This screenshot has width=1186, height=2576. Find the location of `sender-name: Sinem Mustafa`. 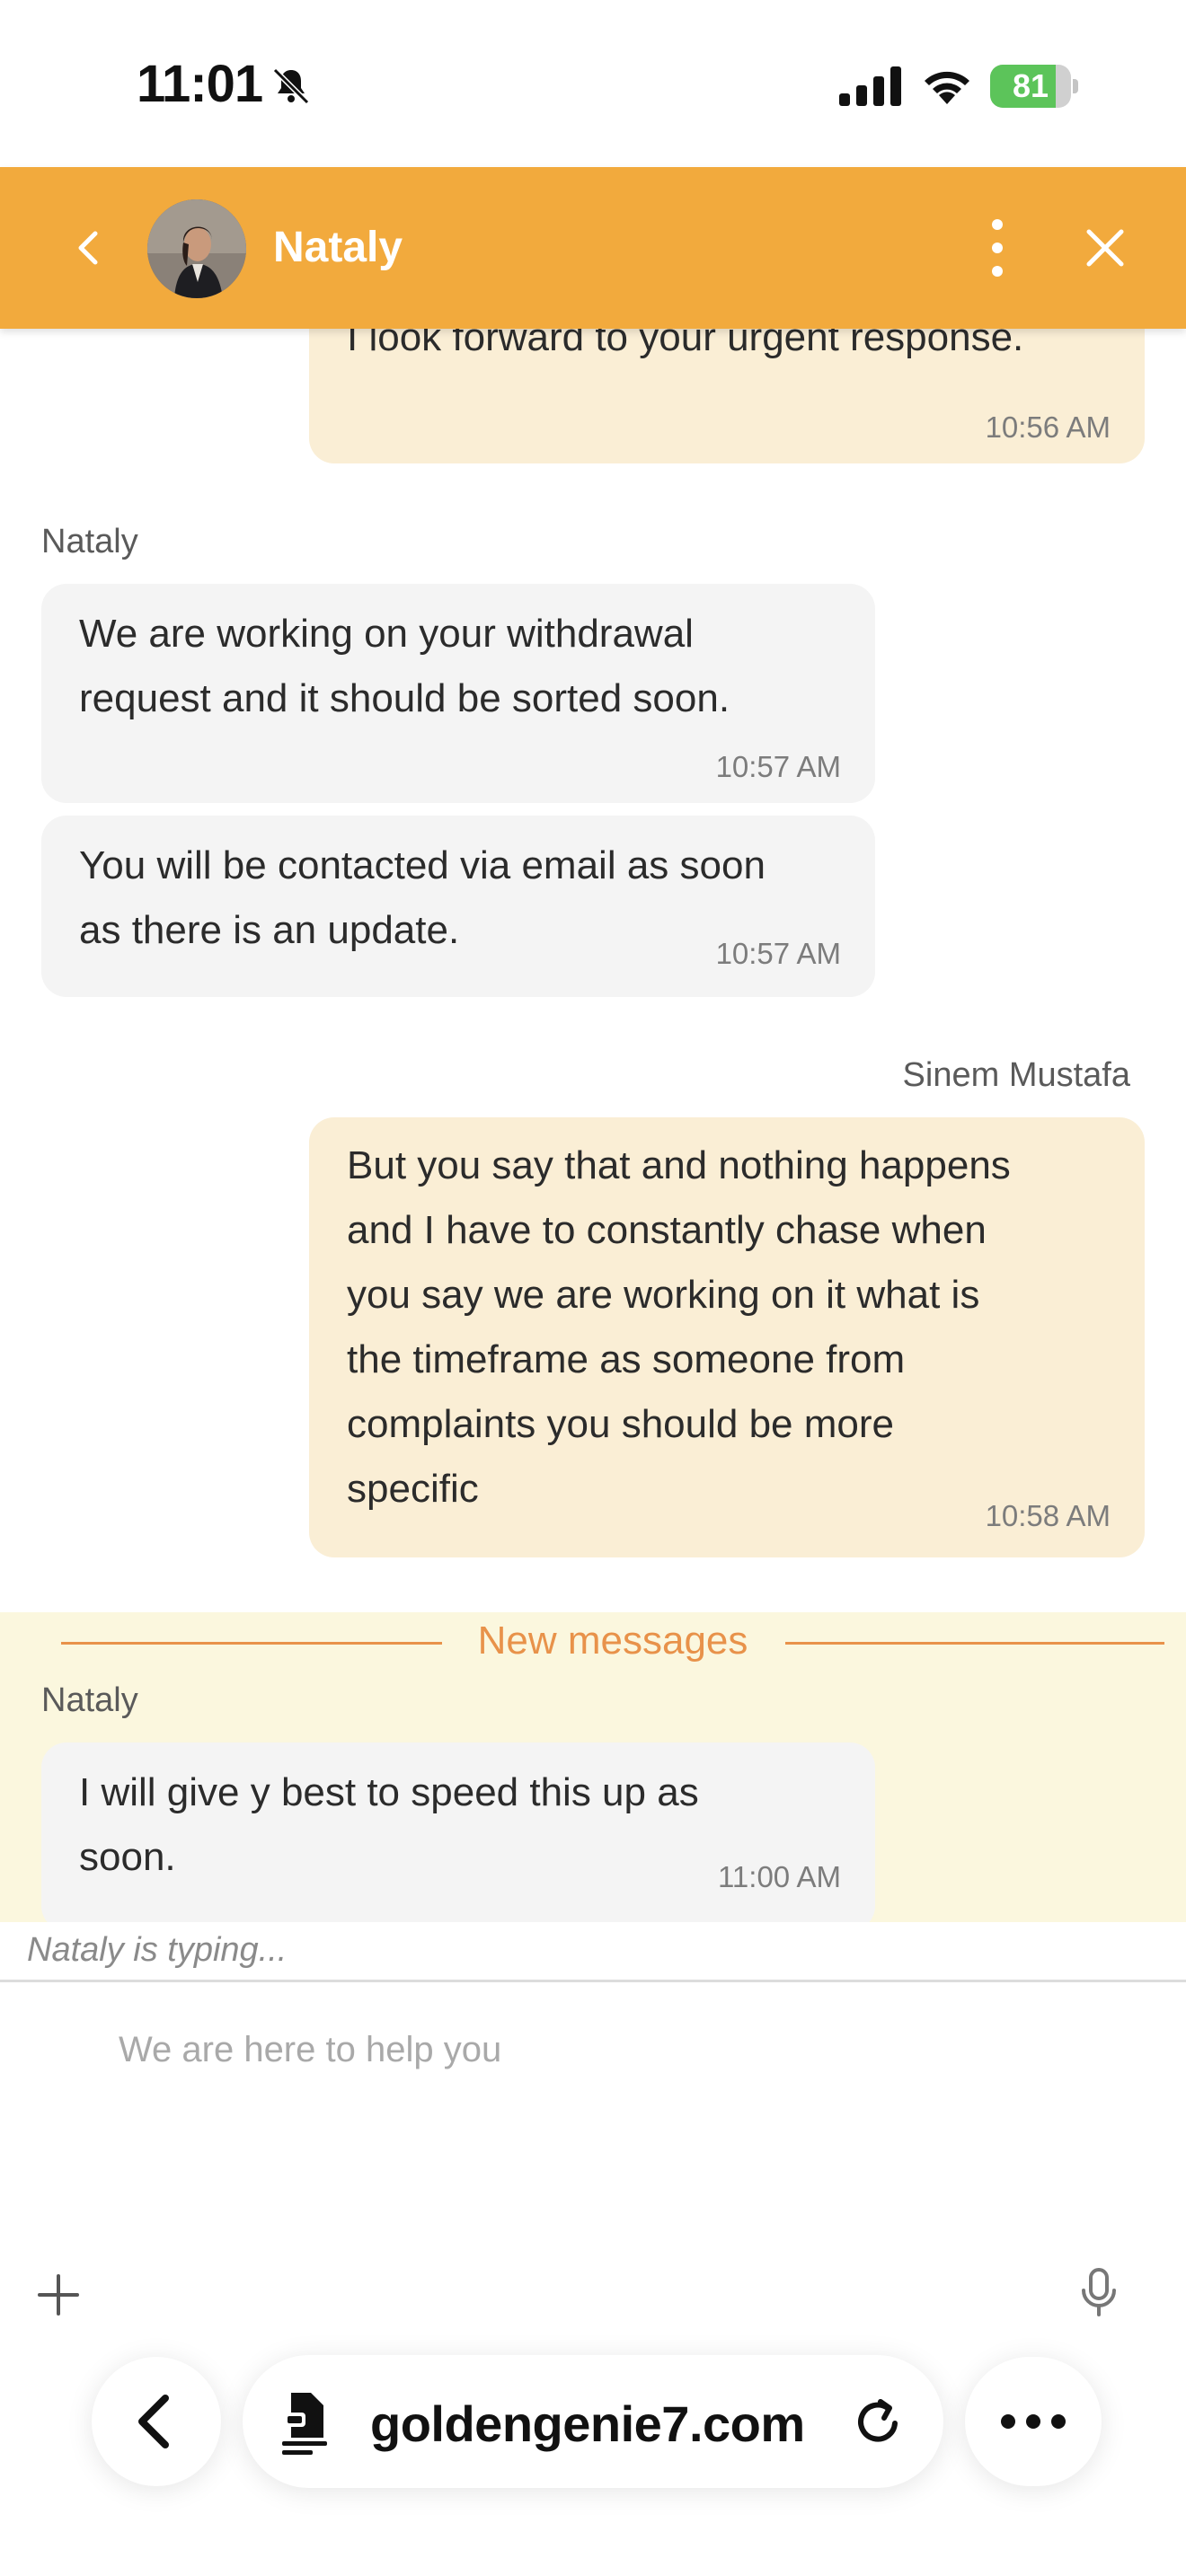

sender-name: Sinem Mustafa is located at coordinates (1016, 1075).